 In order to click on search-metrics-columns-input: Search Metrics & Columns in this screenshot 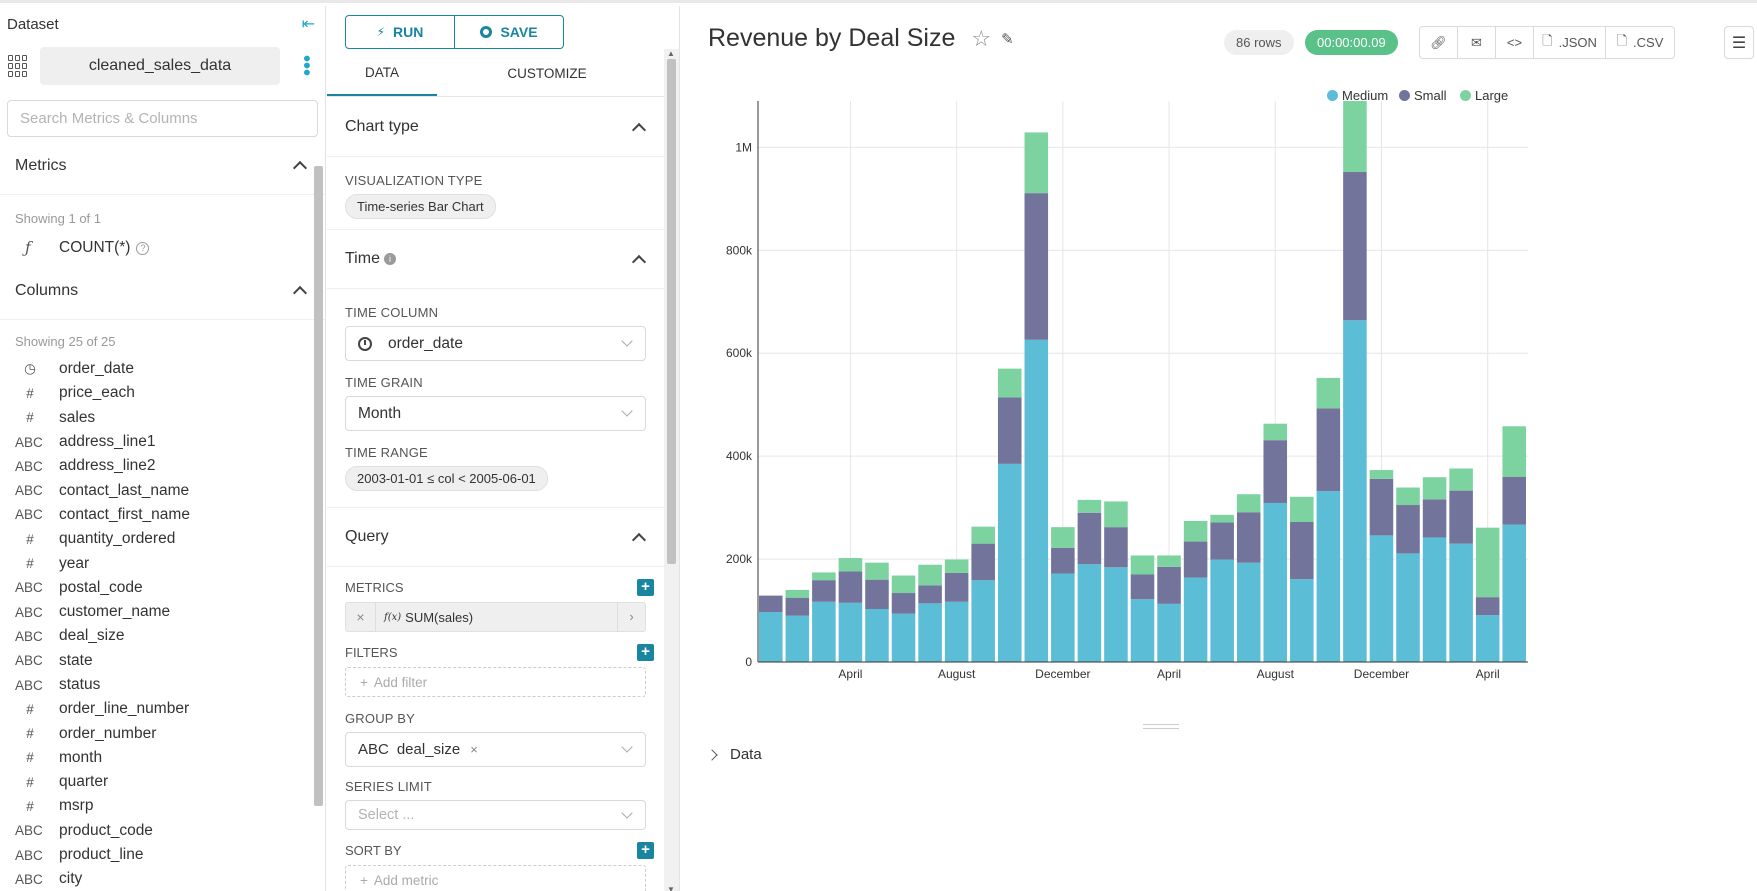, I will do `click(162, 118)`.